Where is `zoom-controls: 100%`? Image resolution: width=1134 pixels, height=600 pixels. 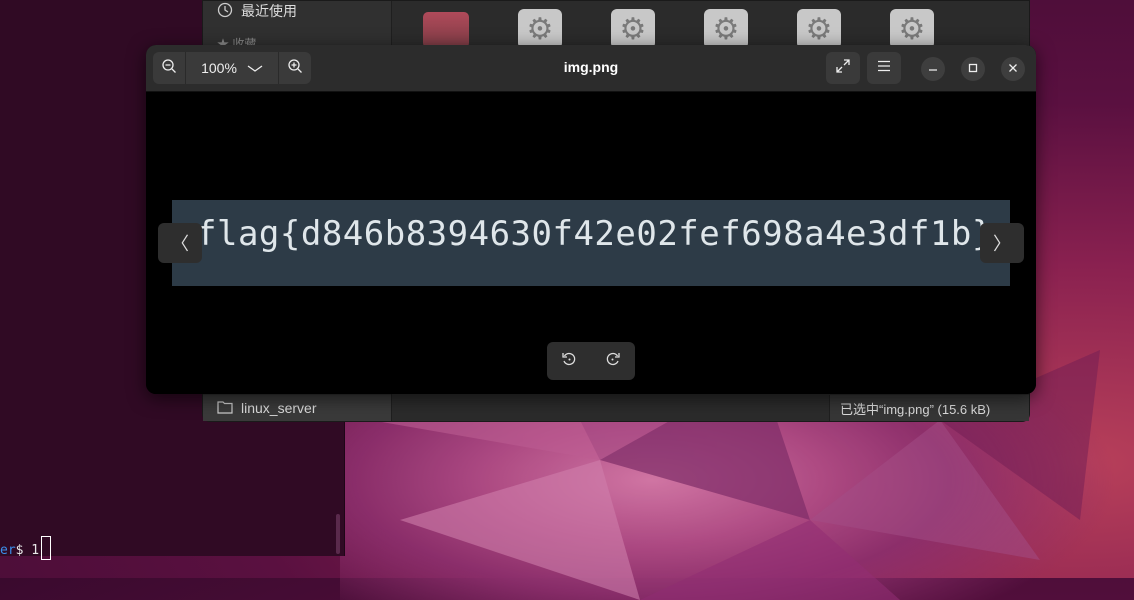
zoom-controls: 100% is located at coordinates (232, 68).